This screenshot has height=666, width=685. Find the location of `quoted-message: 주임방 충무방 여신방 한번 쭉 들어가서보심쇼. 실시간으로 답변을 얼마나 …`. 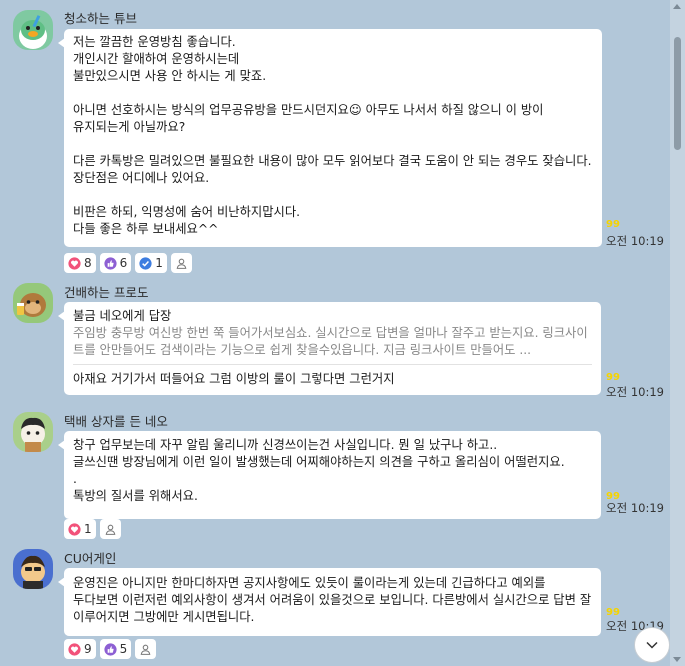

quoted-message: 주임방 충무방 여신방 한번 쭉 들어가서보심쇼. 실시간으로 답변을 얼마나 … is located at coordinates (332, 342).